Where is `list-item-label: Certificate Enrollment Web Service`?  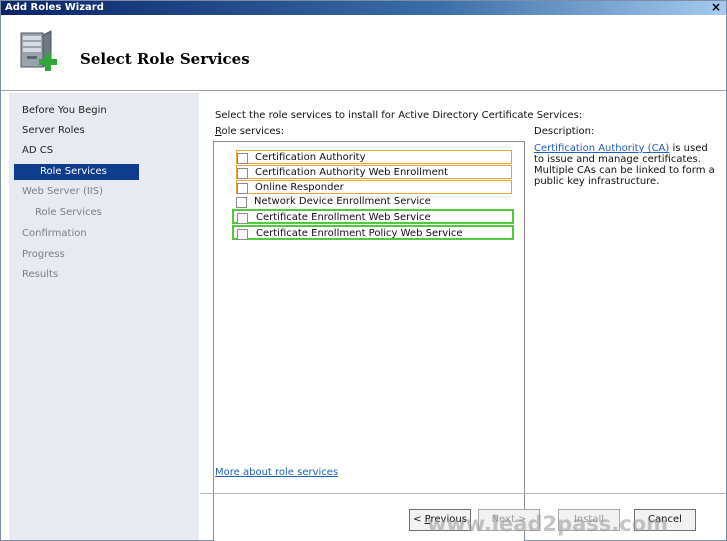 list-item-label: Certificate Enrollment Web Service is located at coordinates (343, 217).